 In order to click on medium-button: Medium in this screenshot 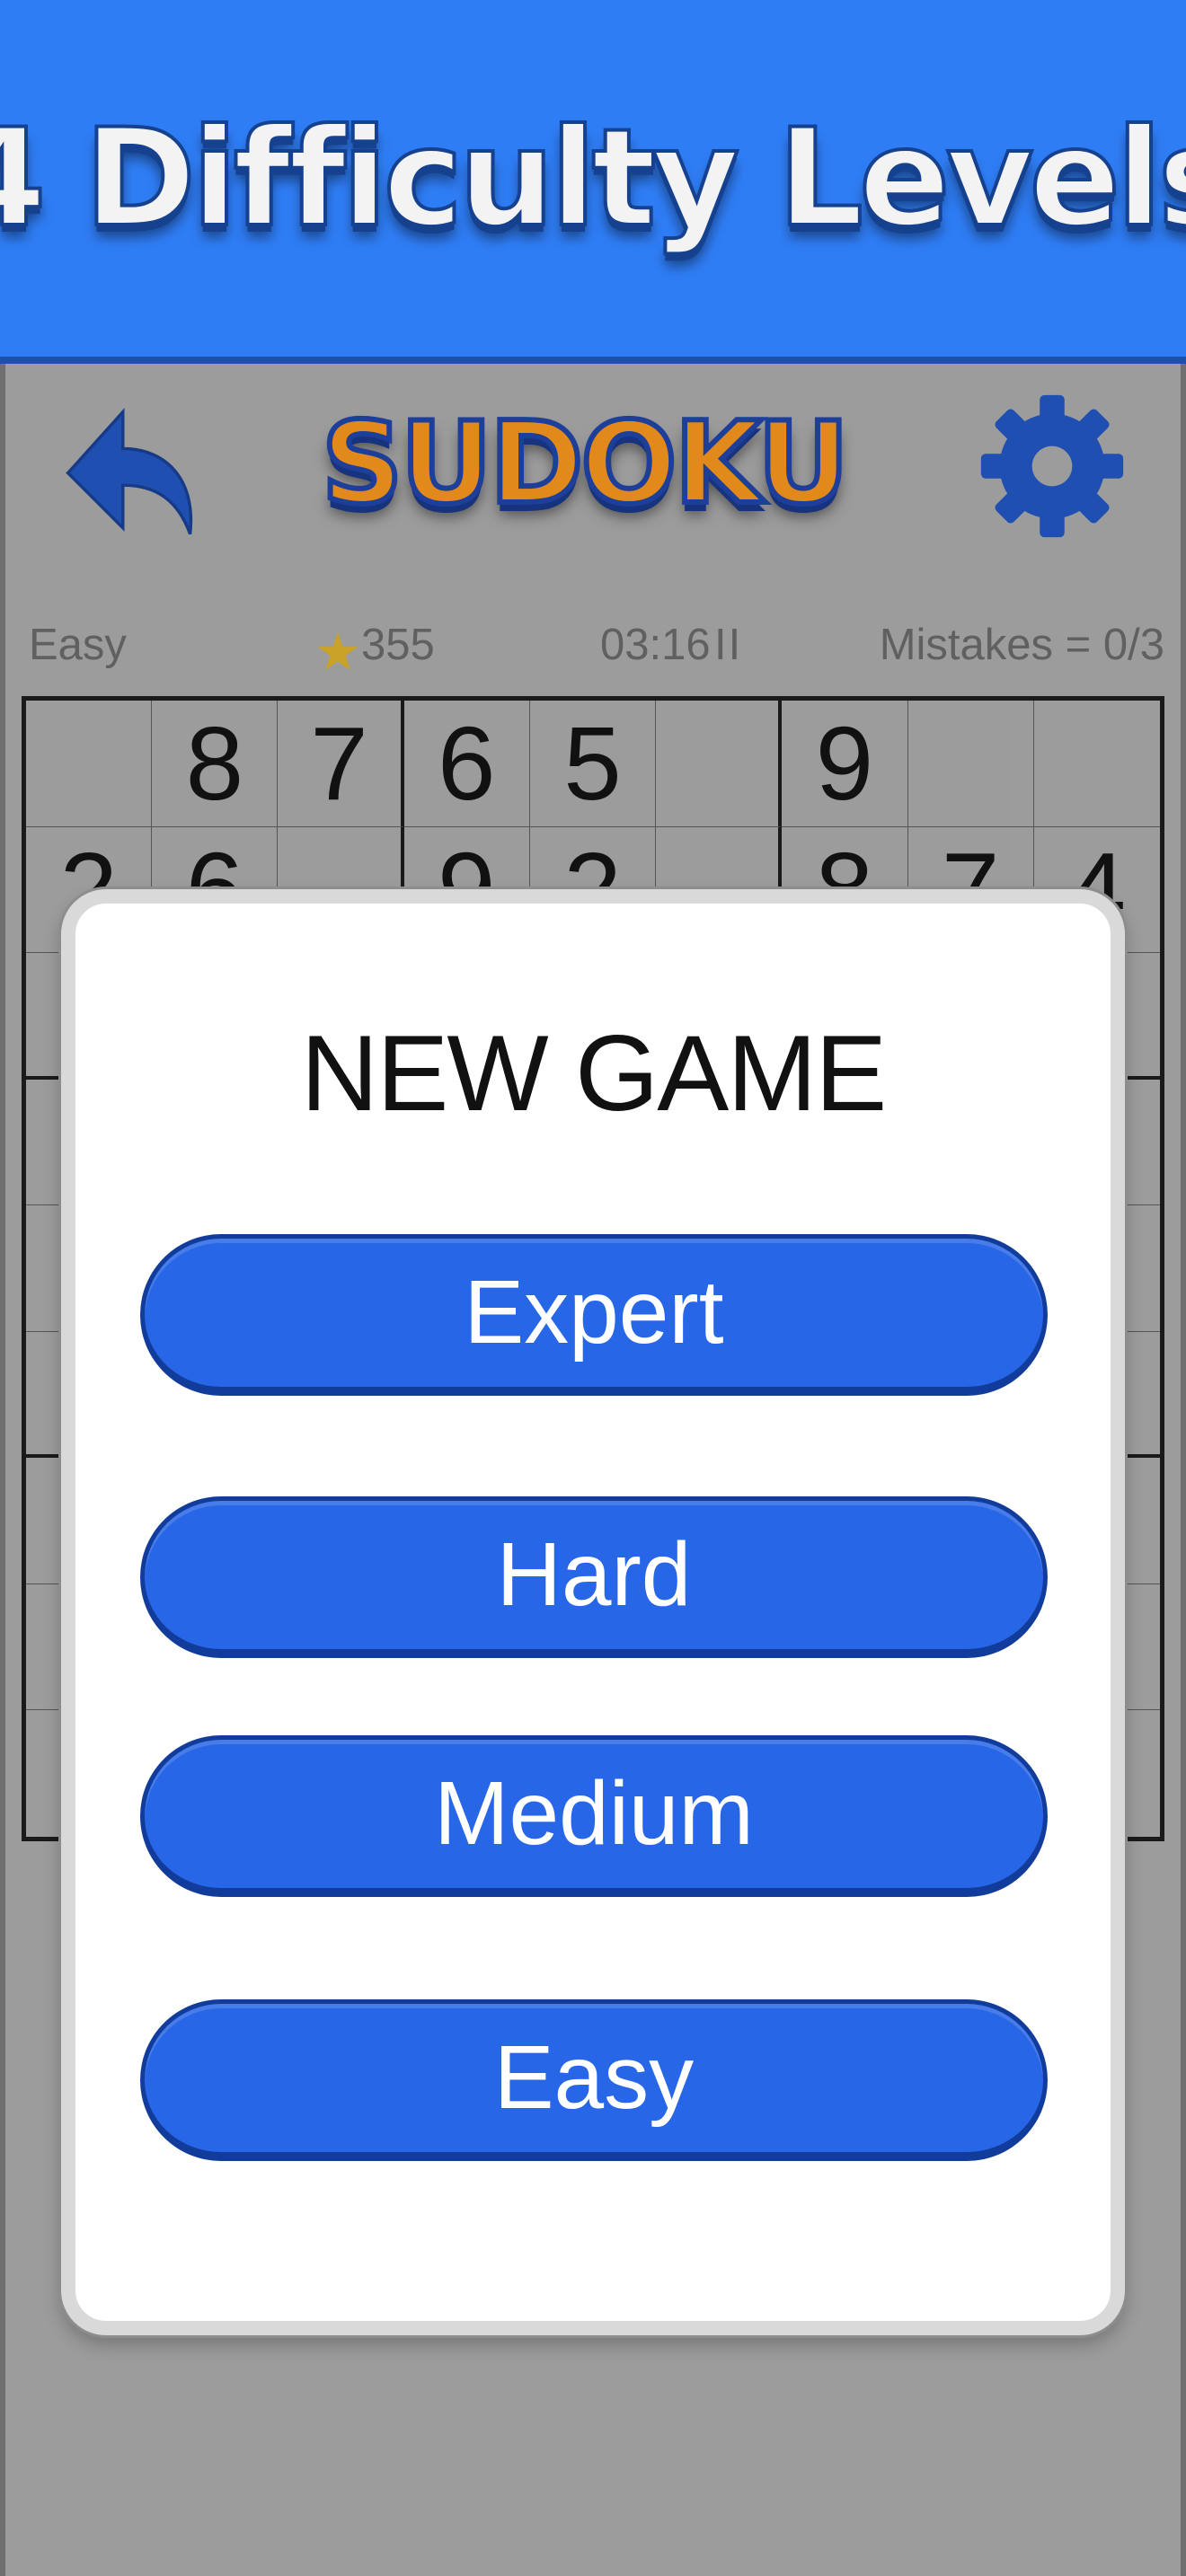, I will do `click(594, 1816)`.